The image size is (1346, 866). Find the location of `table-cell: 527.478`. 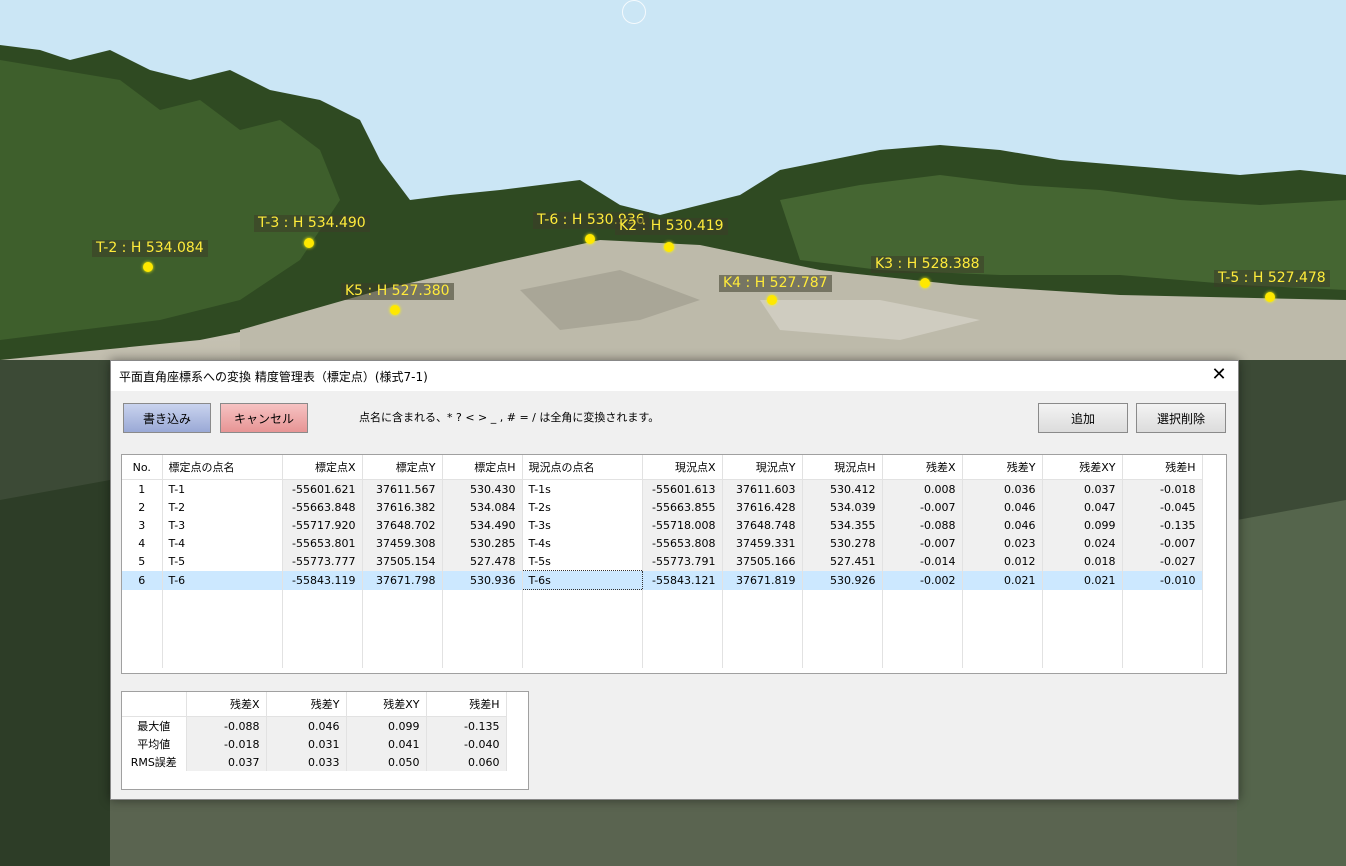

table-cell: 527.478 is located at coordinates (482, 561).